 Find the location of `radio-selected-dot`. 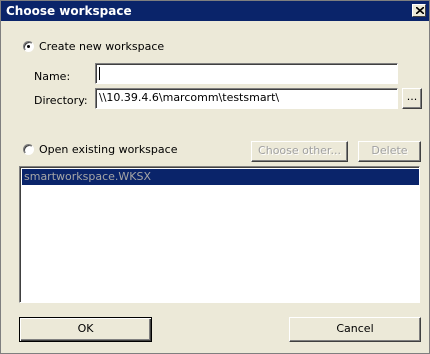

radio-selected-dot is located at coordinates (28, 46).